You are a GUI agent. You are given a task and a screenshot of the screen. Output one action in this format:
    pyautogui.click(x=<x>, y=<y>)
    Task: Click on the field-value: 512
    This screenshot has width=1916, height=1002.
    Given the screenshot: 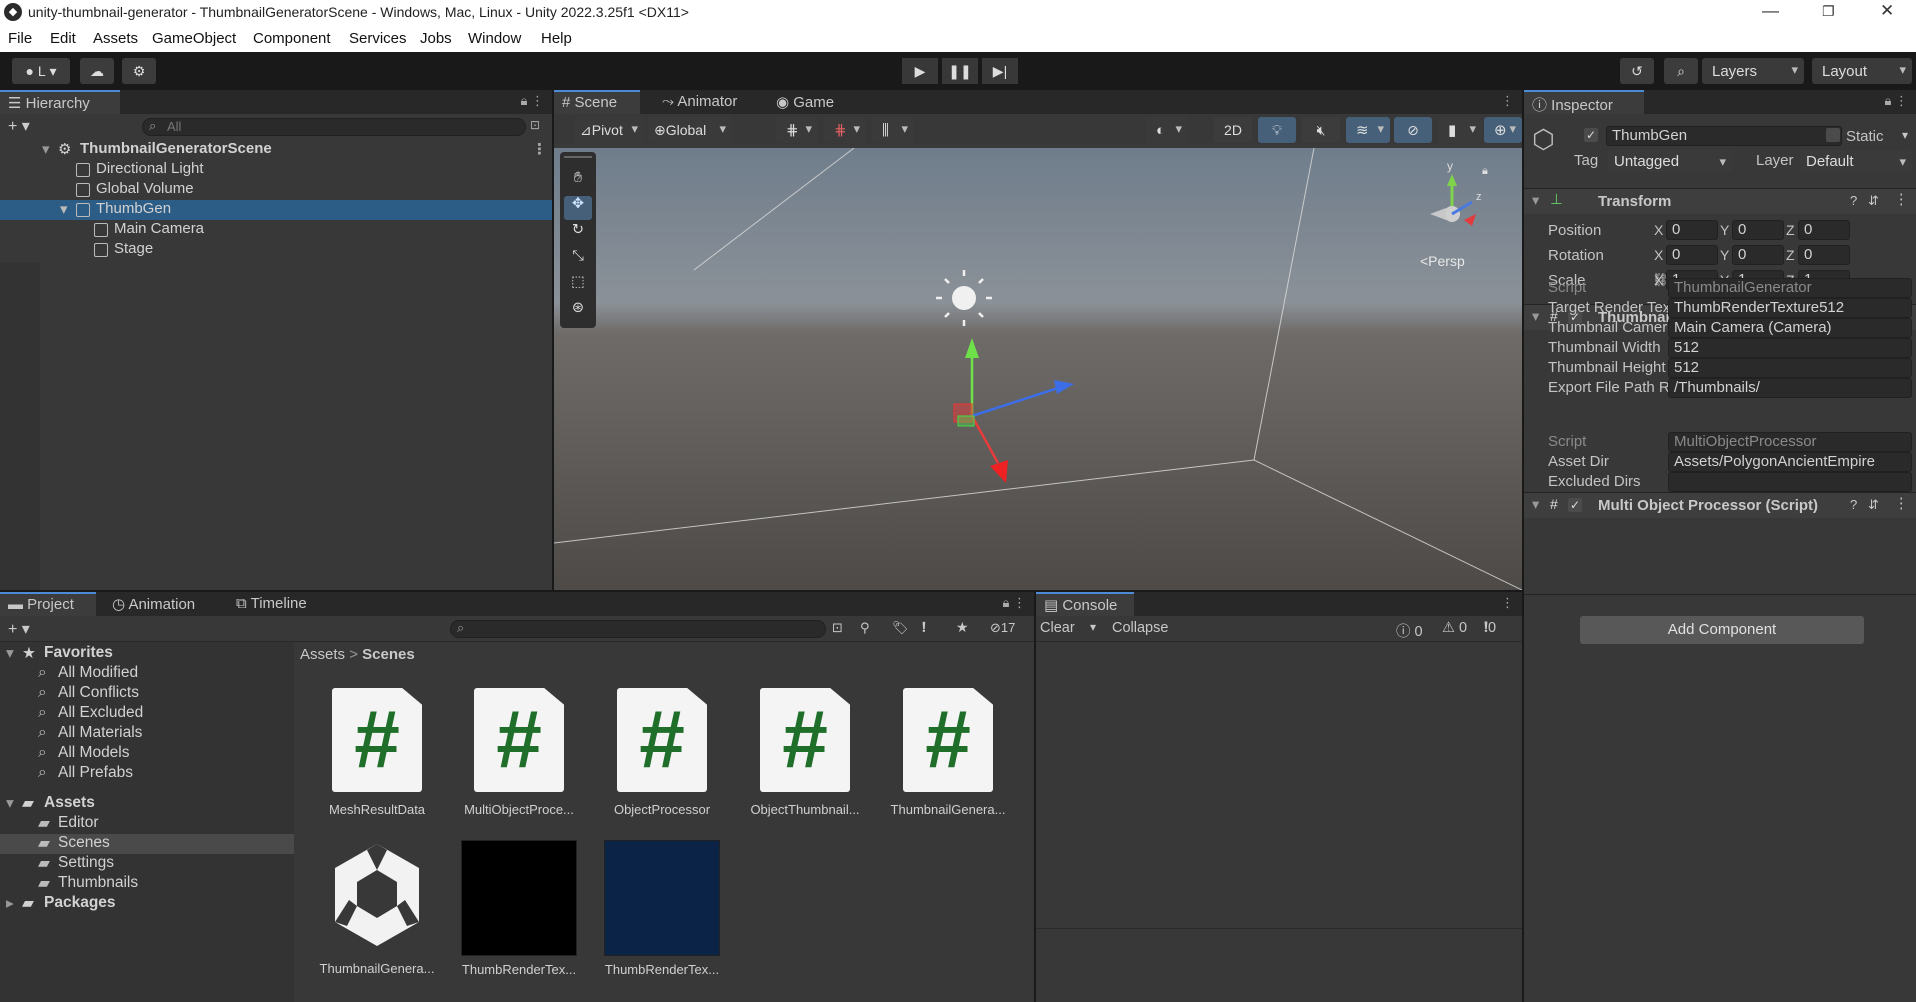 What is the action you would take?
    pyautogui.click(x=1790, y=348)
    